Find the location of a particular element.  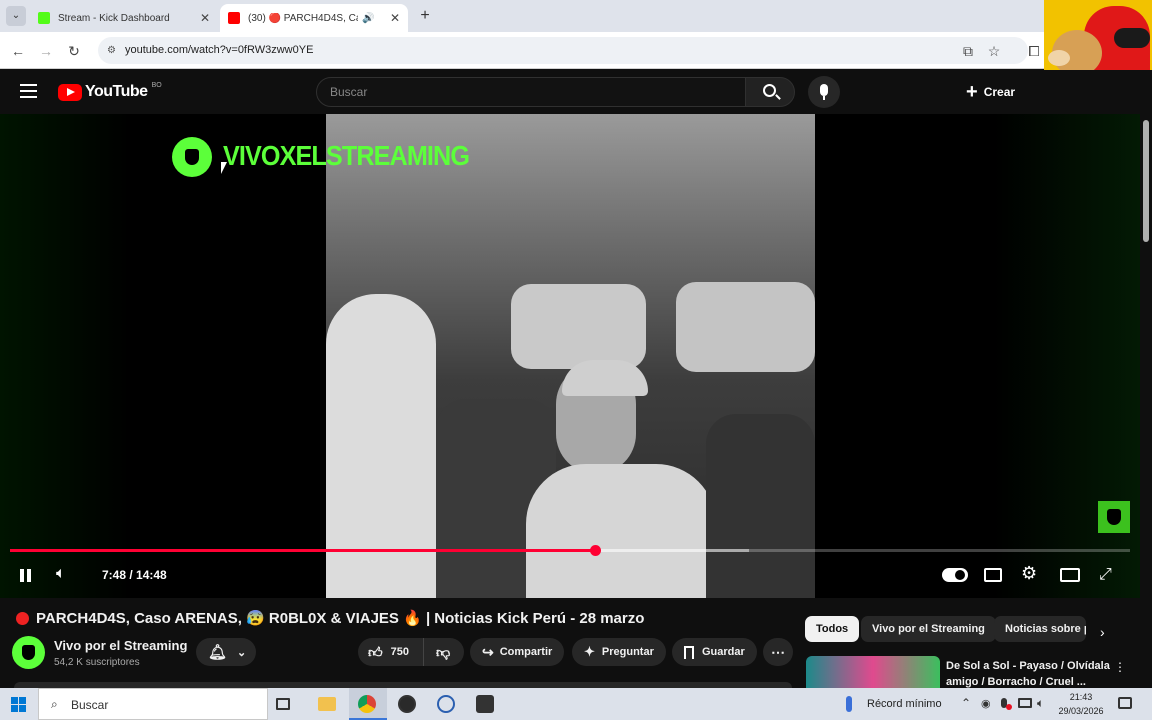

microphone-icon is located at coordinates (824, 90).